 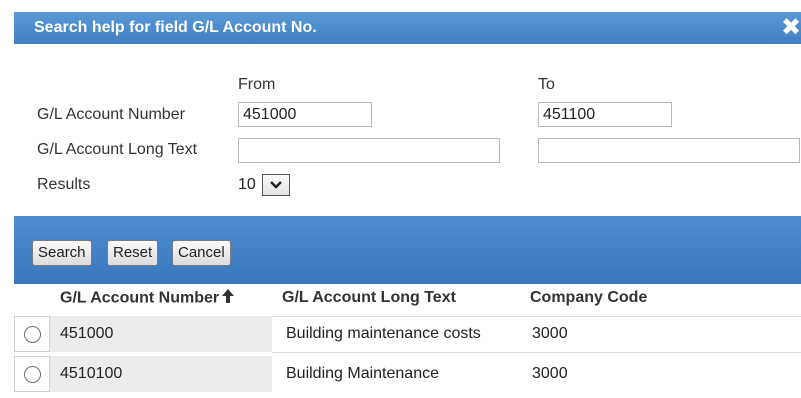 What do you see at coordinates (305, 114) in the screenshot?
I see `account-number-from-input` at bounding box center [305, 114].